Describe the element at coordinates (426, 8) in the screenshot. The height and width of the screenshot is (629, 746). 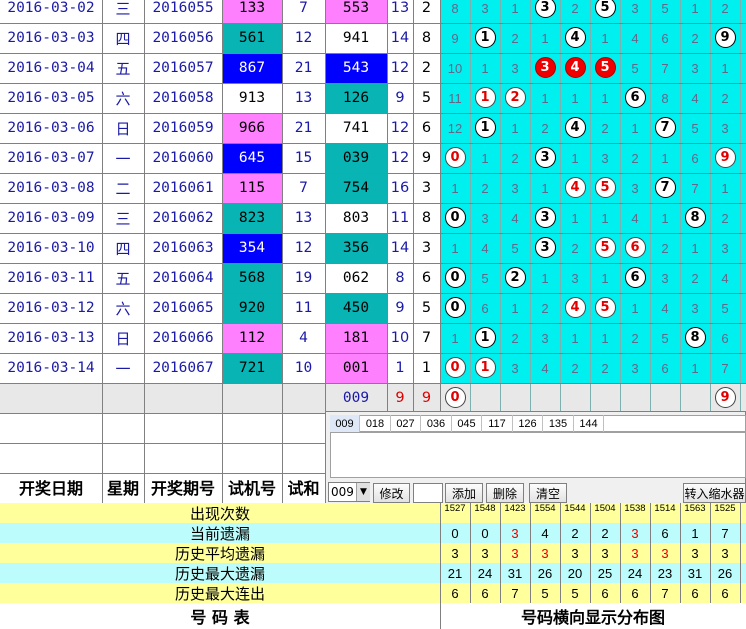
I see `sum-tail: 2` at that location.